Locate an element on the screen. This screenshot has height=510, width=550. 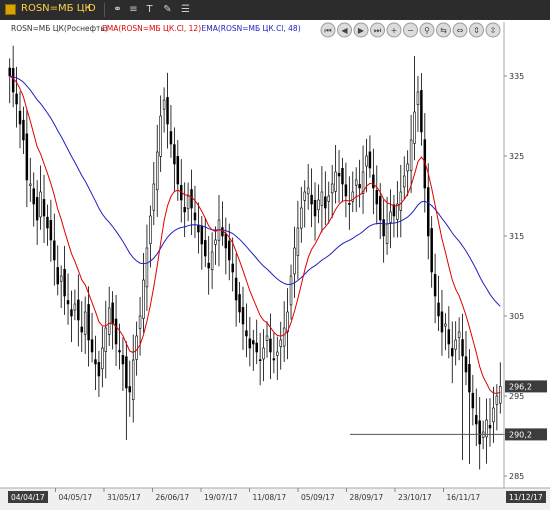
y-tick-label: 305 is located at coordinates (516, 316).